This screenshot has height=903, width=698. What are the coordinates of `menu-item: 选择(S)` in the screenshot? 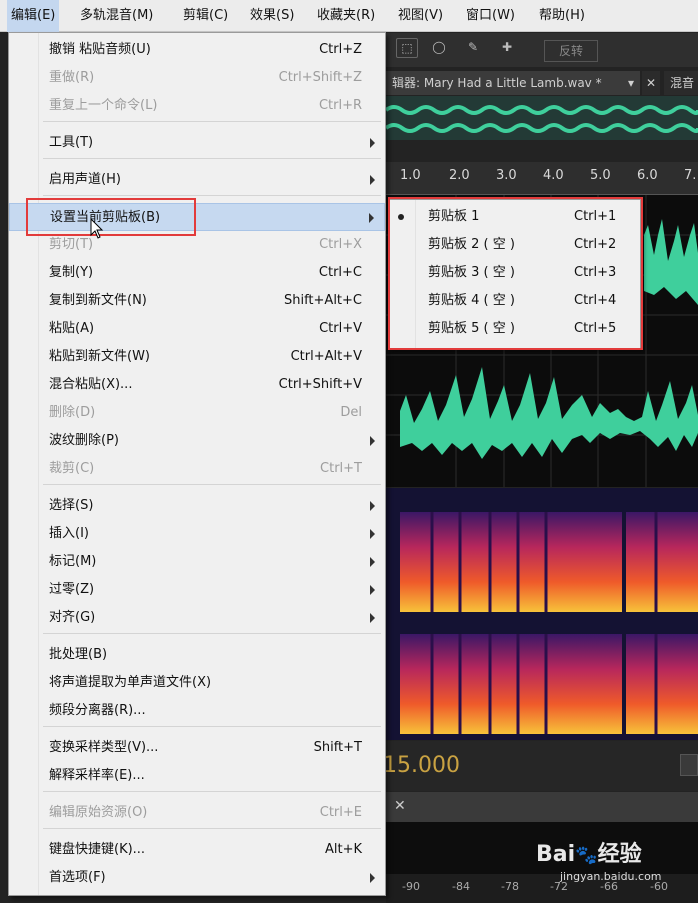 It's located at (197, 506).